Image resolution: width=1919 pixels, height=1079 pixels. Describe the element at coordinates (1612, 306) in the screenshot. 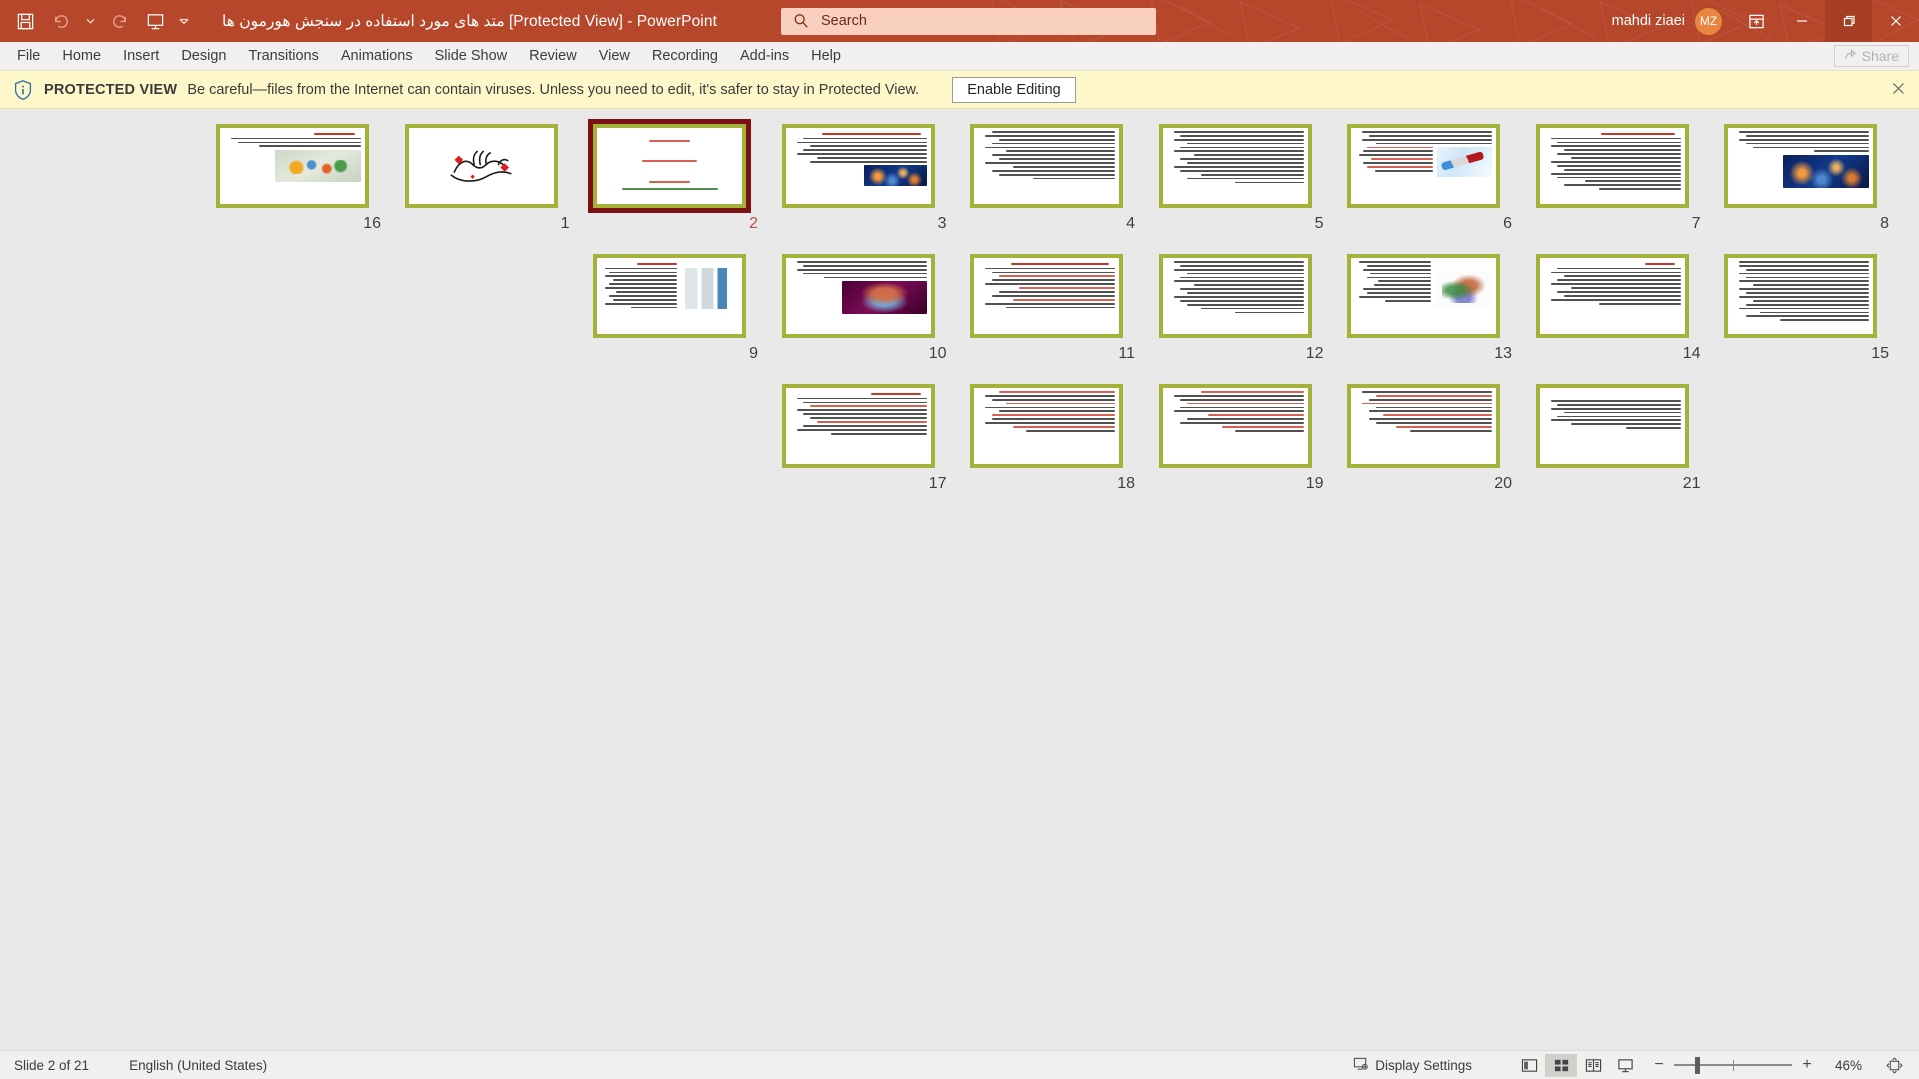

I see `slide-thumbnail-14: 14` at that location.